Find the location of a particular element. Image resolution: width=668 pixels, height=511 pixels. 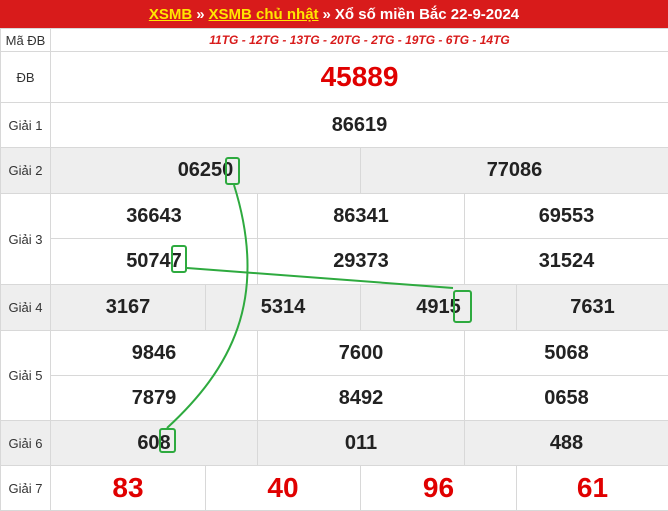

prize-number: 86619 is located at coordinates (359, 125).